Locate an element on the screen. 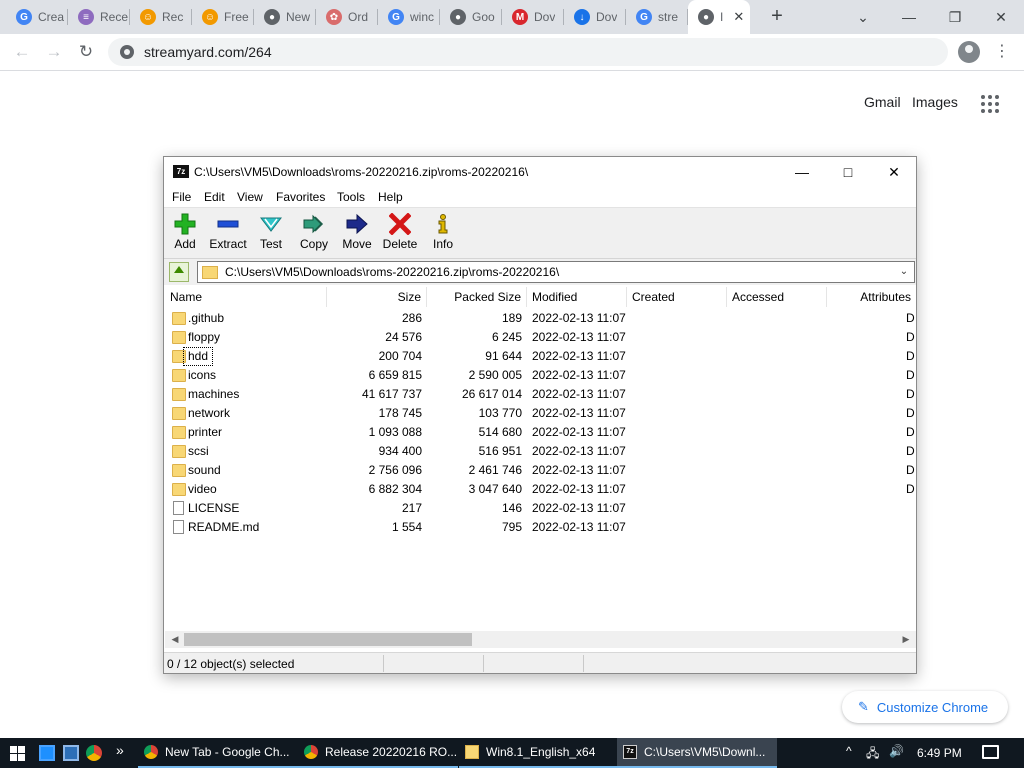  file-list-row: hdd 200 704 91 644 2022-02-13 11:07 D is located at coordinates (540, 356).